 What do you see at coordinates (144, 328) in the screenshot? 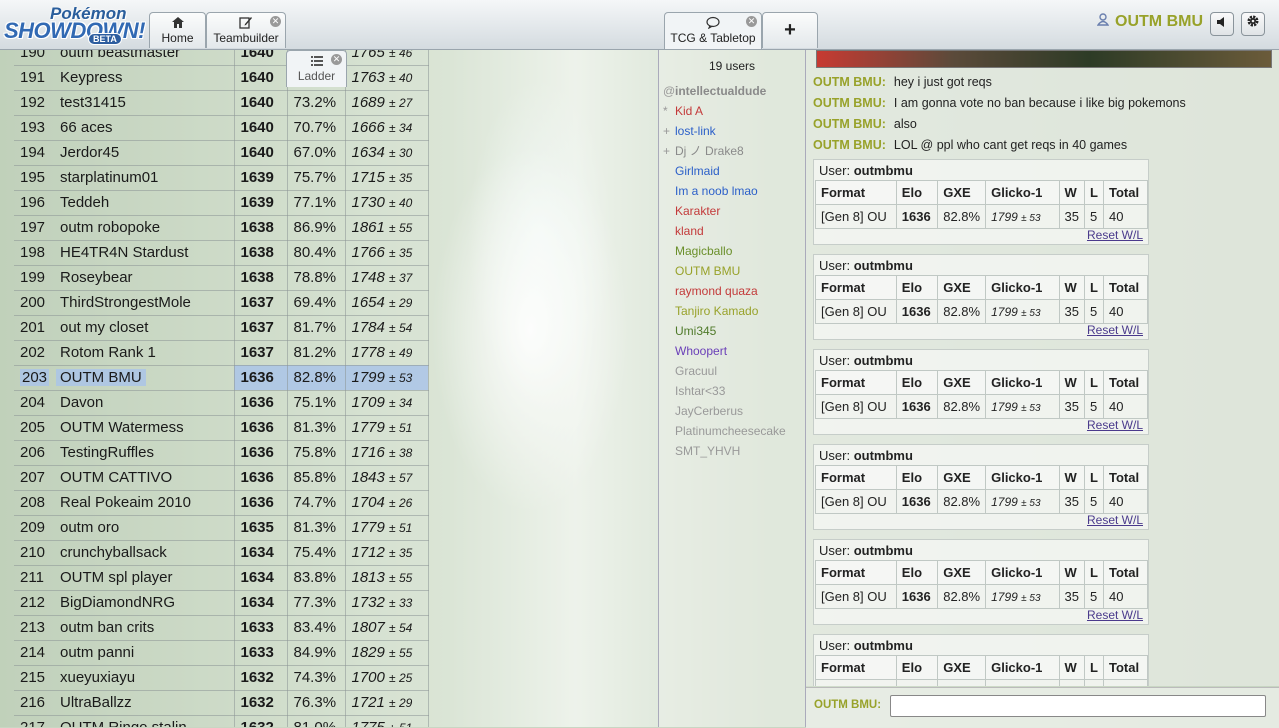
I see `ladder-player: out my closet` at bounding box center [144, 328].